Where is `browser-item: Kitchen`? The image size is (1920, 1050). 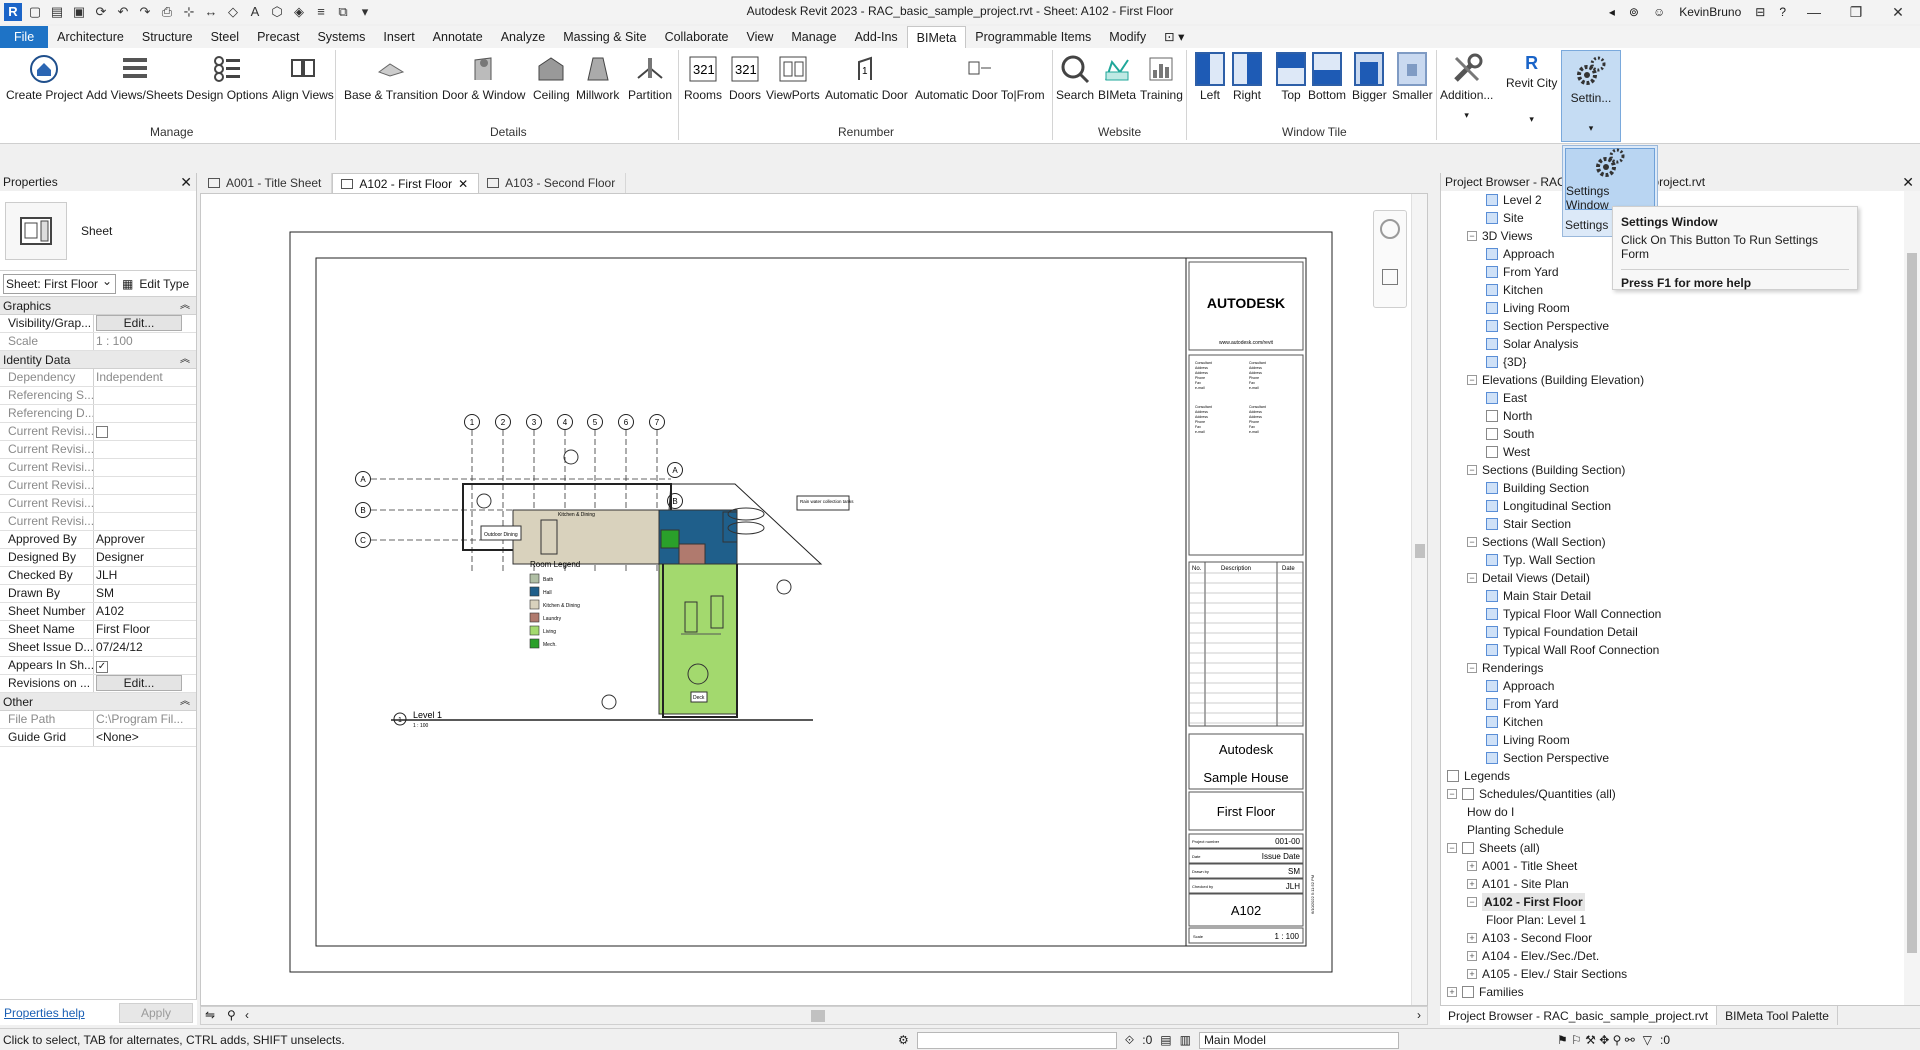
browser-item: Kitchen is located at coordinates (1673, 722).